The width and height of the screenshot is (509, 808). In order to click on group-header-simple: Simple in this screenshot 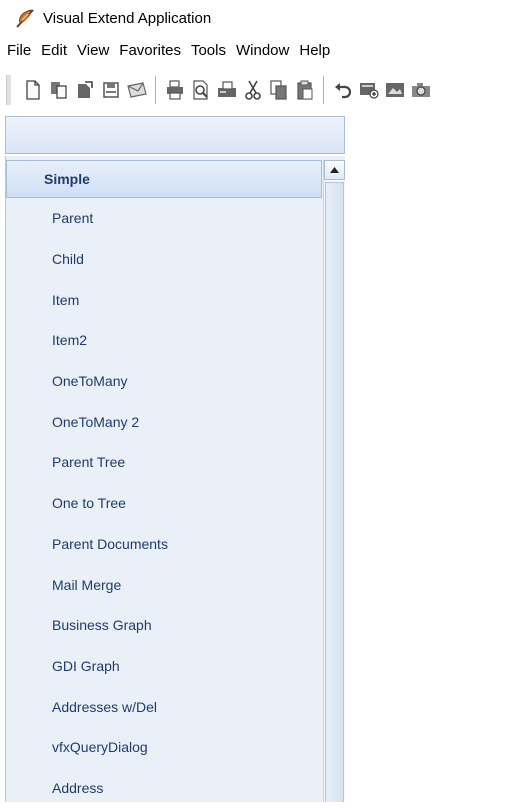, I will do `click(164, 179)`.